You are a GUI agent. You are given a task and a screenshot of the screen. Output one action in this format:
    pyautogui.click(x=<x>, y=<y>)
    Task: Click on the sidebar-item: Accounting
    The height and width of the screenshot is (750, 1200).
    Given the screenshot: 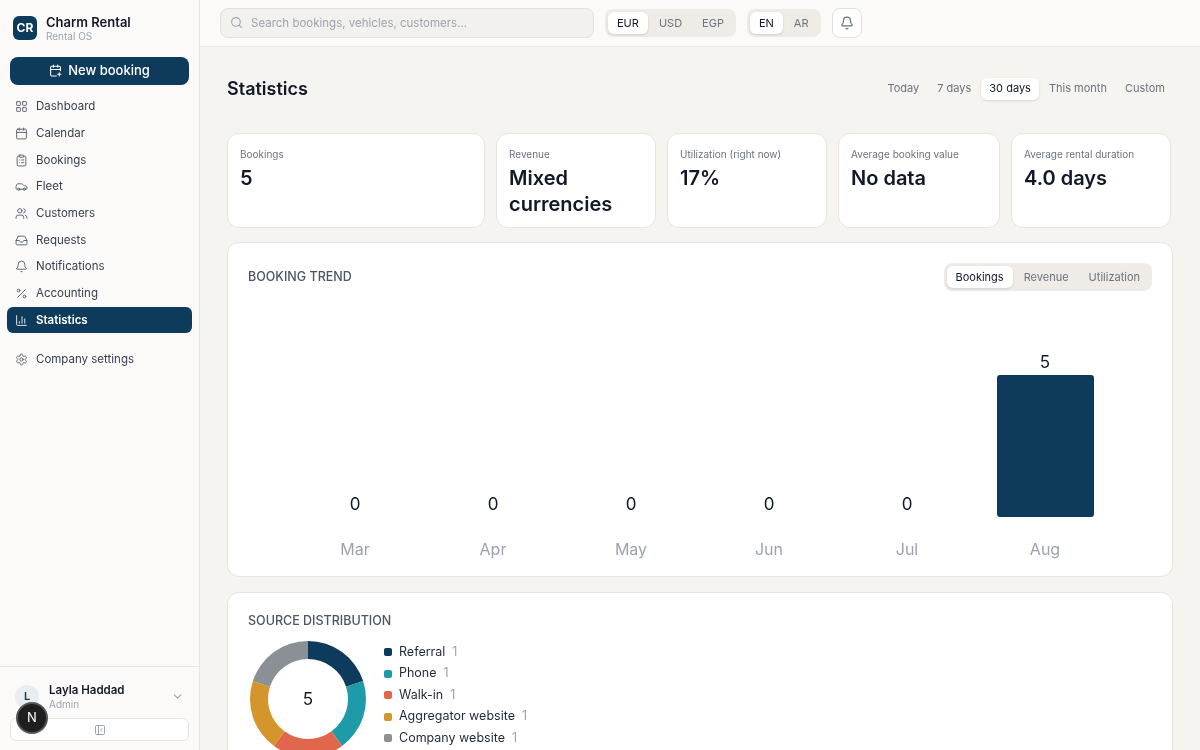 What is the action you would take?
    pyautogui.click(x=99, y=293)
    